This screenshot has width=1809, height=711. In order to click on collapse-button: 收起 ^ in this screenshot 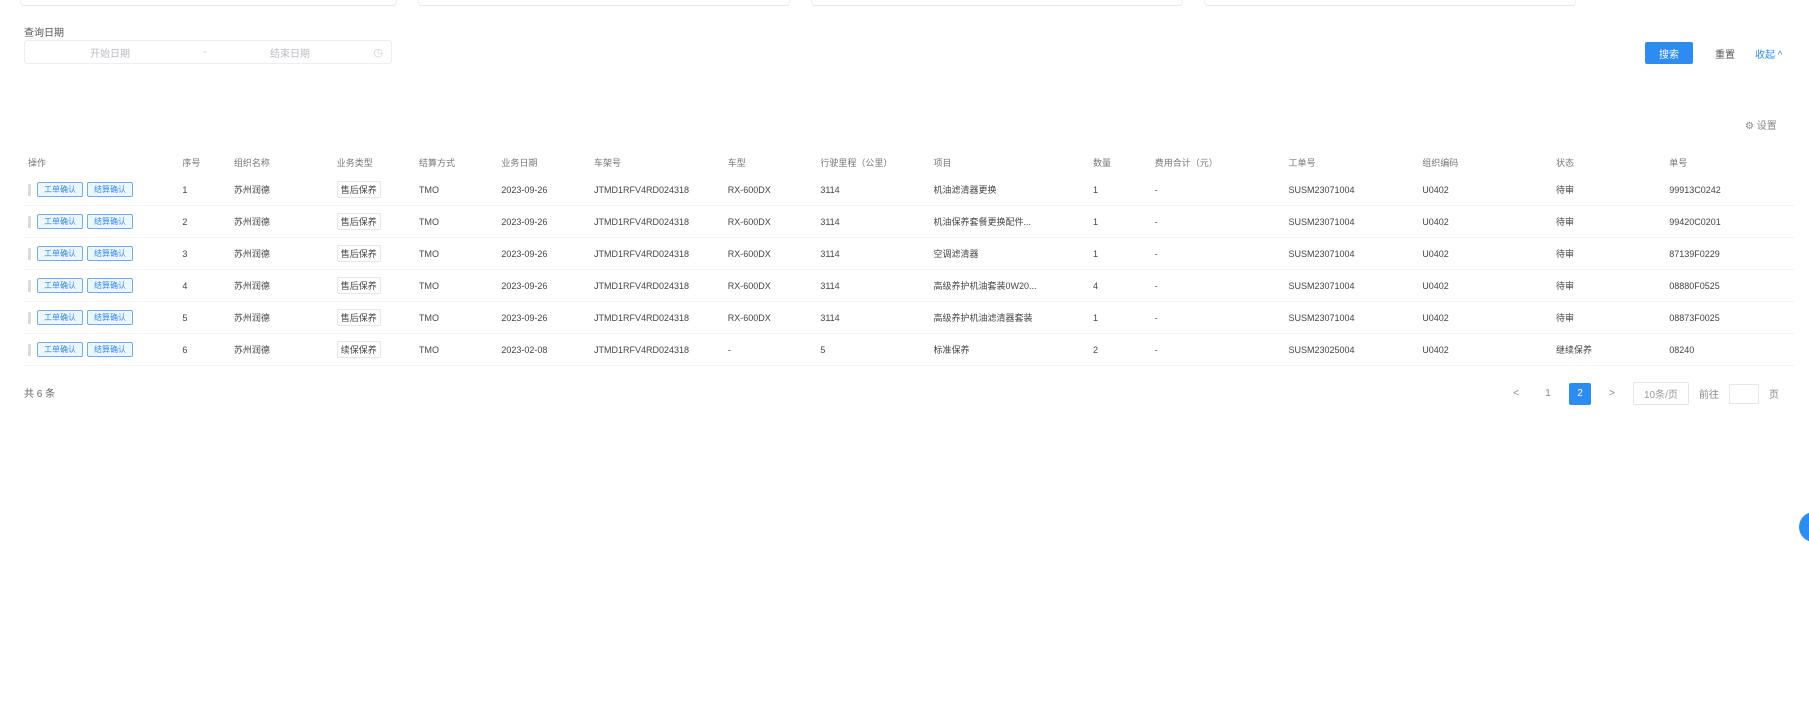, I will do `click(1768, 53)`.